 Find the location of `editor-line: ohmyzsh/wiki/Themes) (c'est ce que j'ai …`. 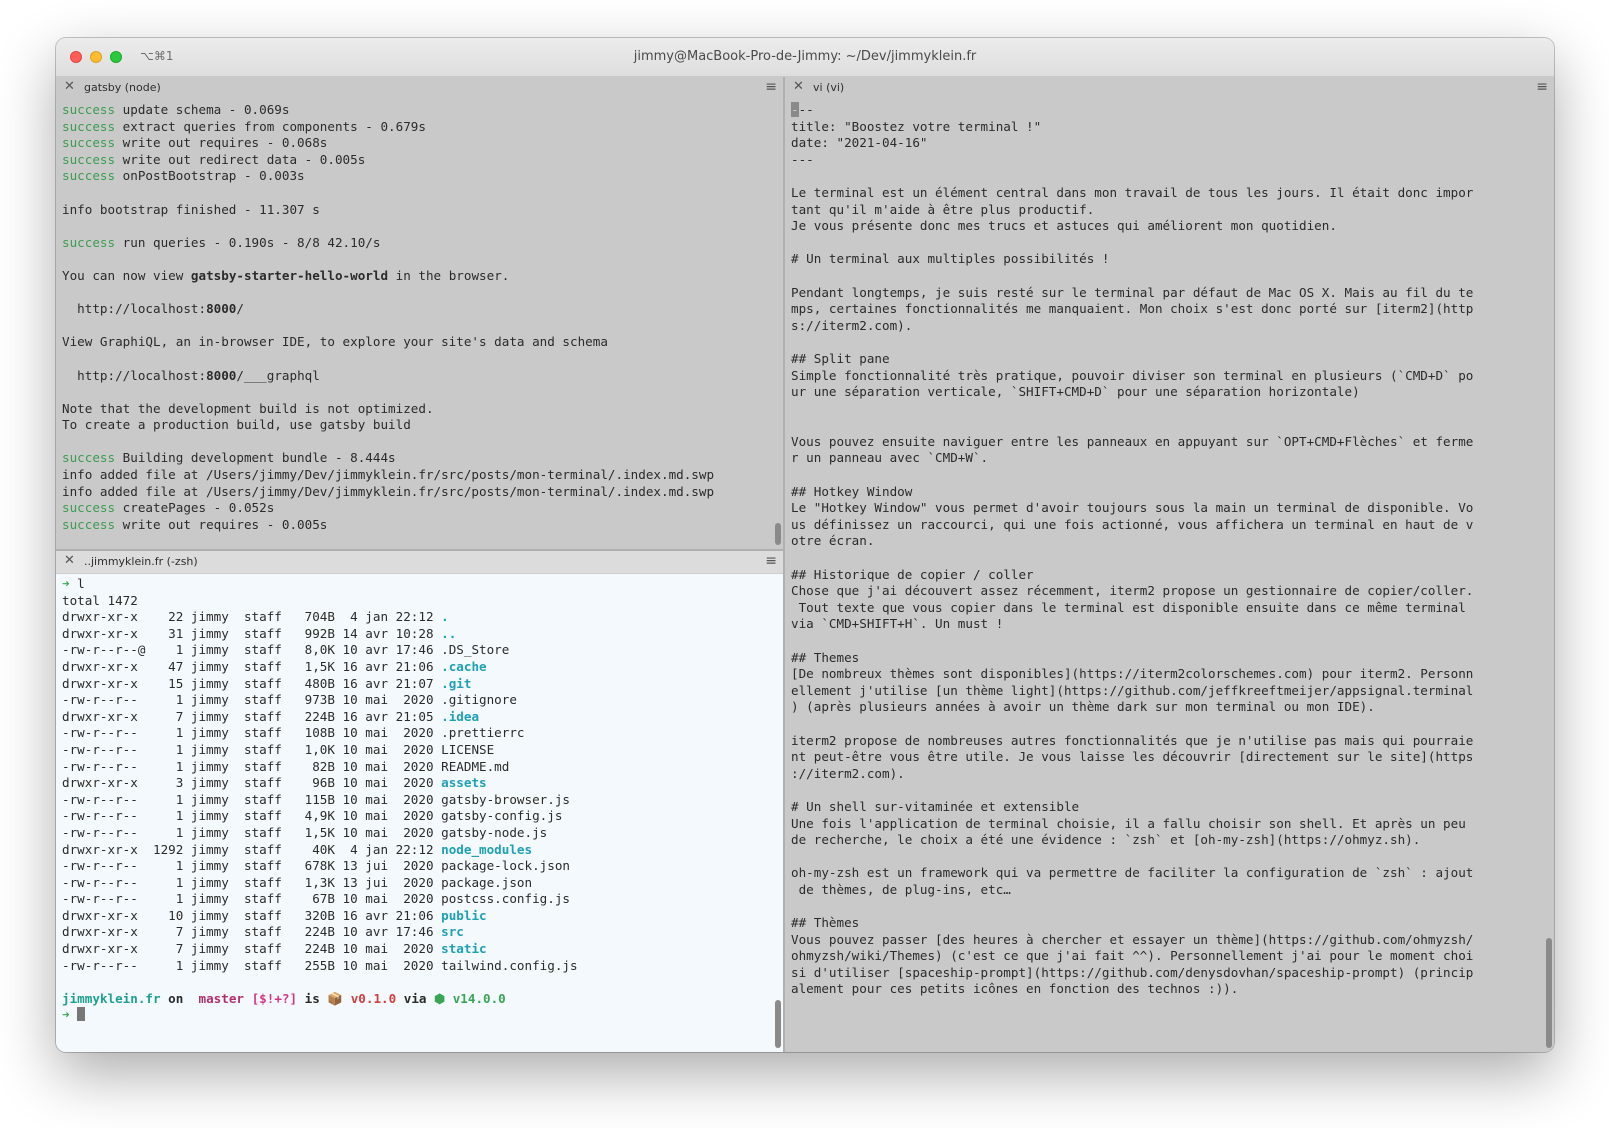

editor-line: ohmyzsh/wiki/Themes) (c'est ce que j'ai … is located at coordinates (1132, 956).